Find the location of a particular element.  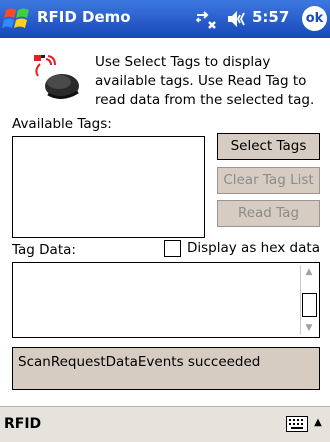

available-tags-list is located at coordinates (108, 187).